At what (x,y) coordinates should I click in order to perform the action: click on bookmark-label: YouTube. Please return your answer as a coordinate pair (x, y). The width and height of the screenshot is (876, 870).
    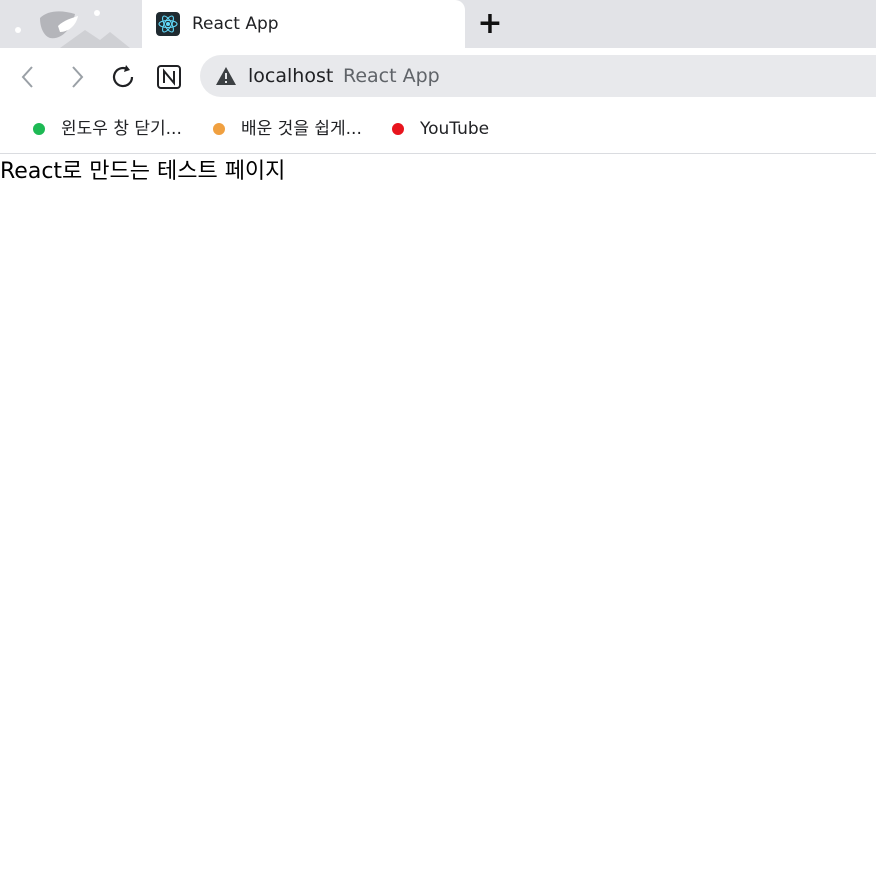
    Looking at the image, I should click on (455, 129).